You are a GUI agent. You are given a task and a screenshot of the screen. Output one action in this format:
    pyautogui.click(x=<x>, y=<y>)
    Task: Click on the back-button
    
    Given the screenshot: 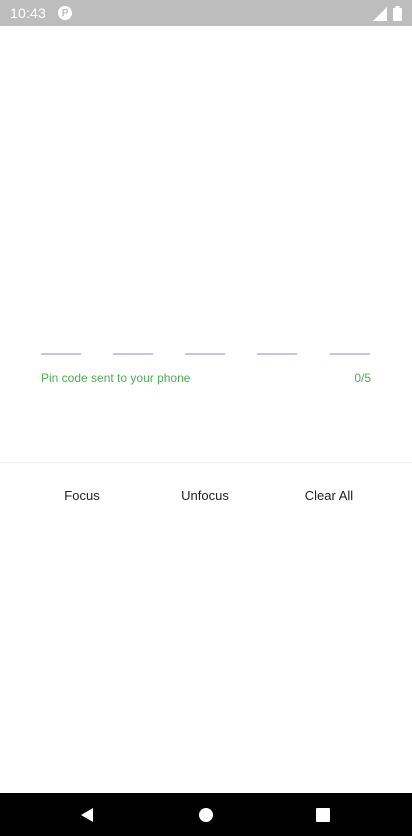 What is the action you would take?
    pyautogui.click(x=87, y=815)
    